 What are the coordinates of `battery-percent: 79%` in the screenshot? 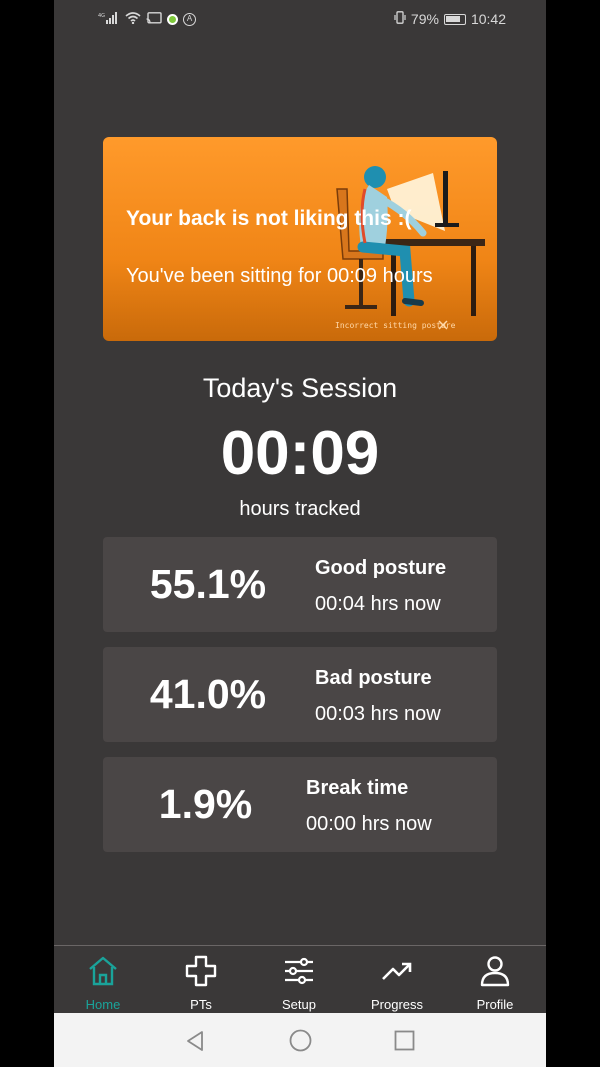 It's located at (424, 19).